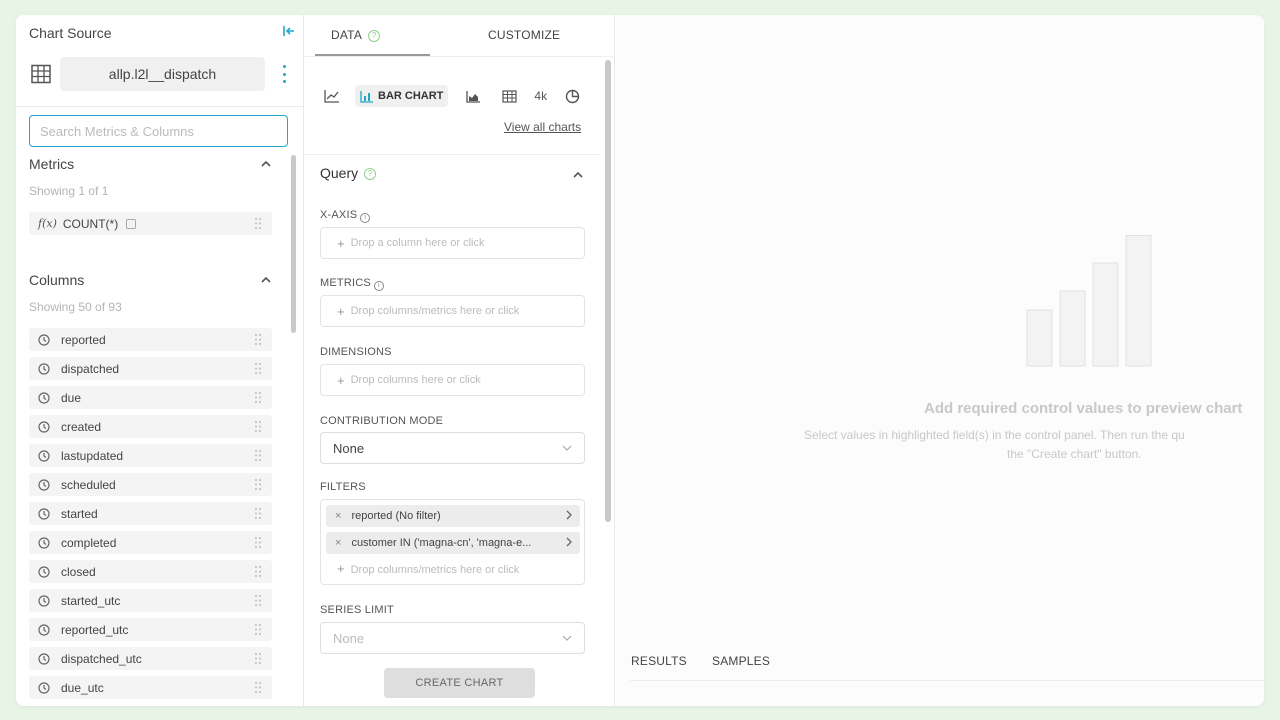  Describe the element at coordinates (75, 307) in the screenshot. I see `columns-count: Showing 50 of 93` at that location.